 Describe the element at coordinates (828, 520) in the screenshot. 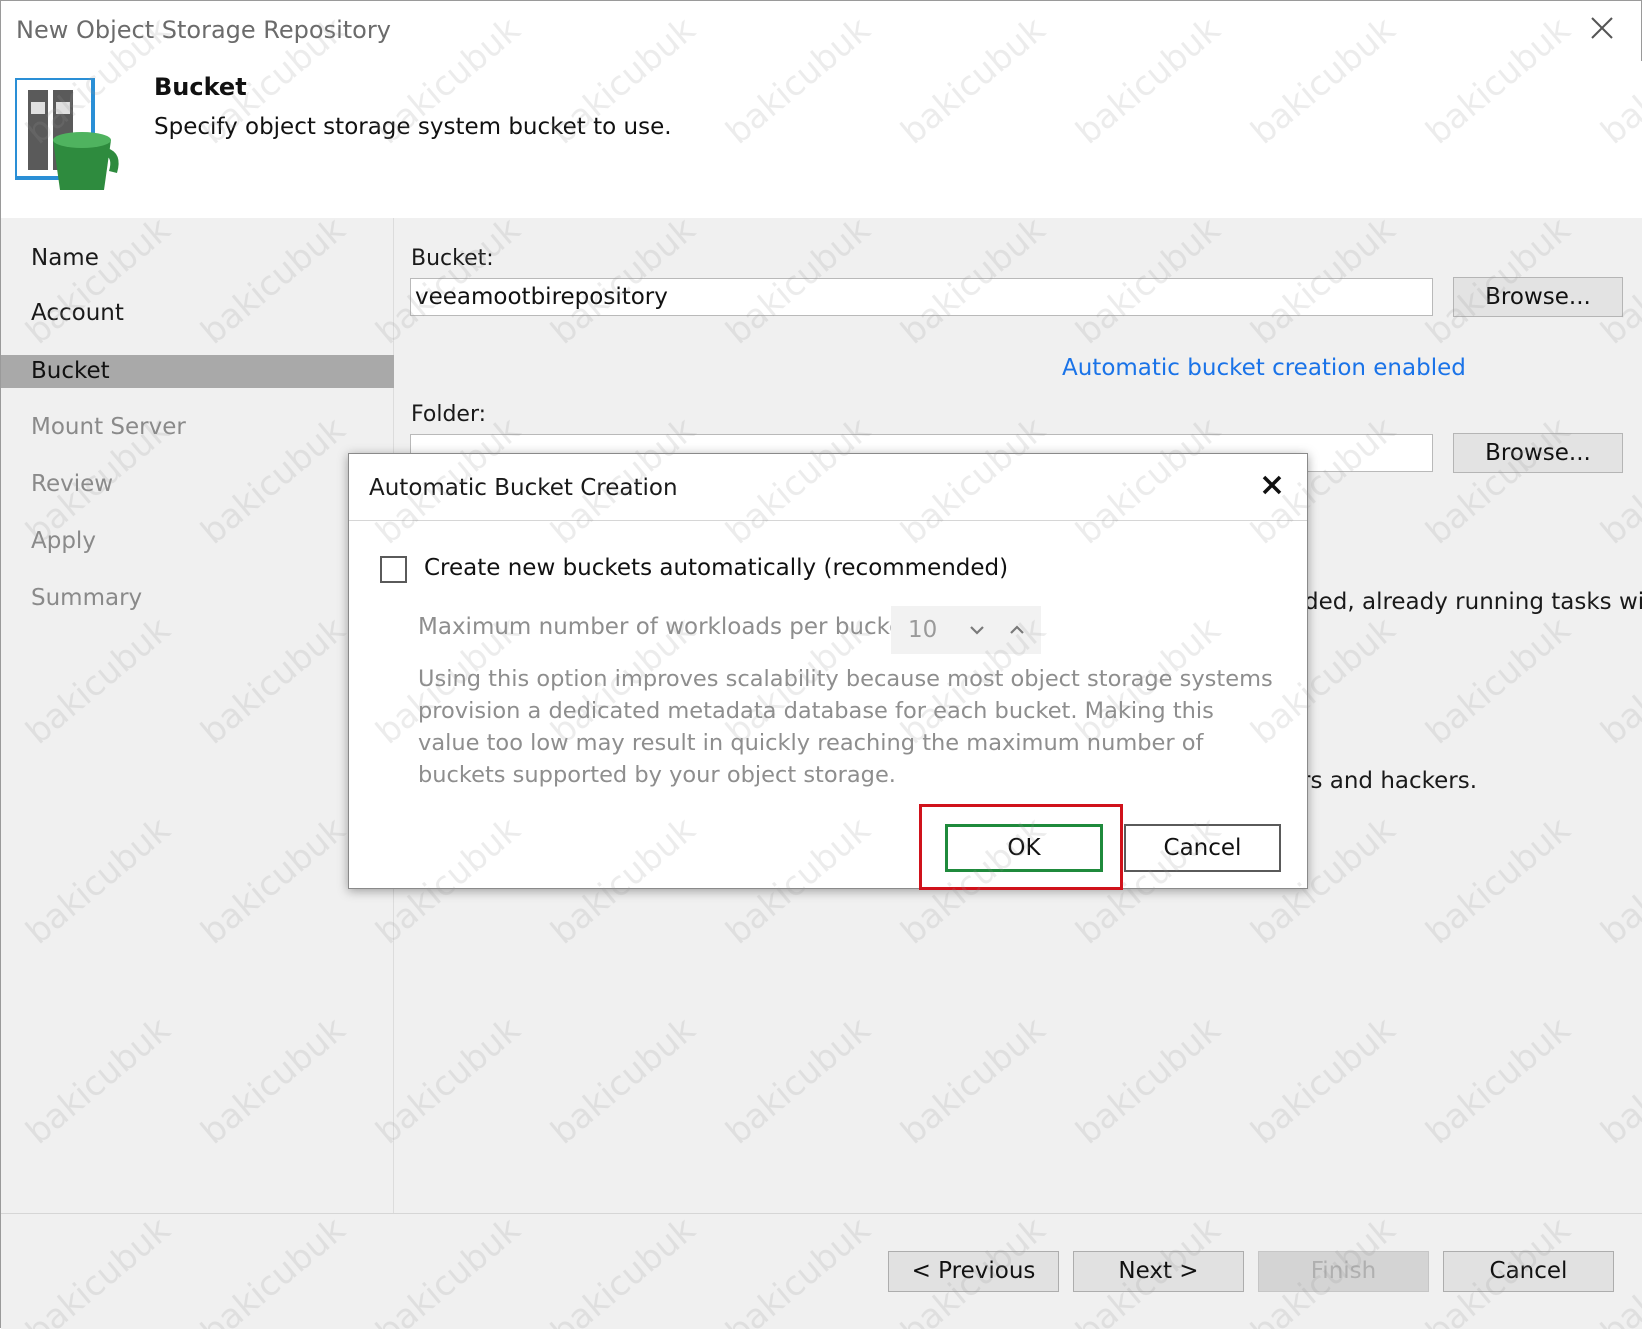

I see `dialog-separator` at that location.